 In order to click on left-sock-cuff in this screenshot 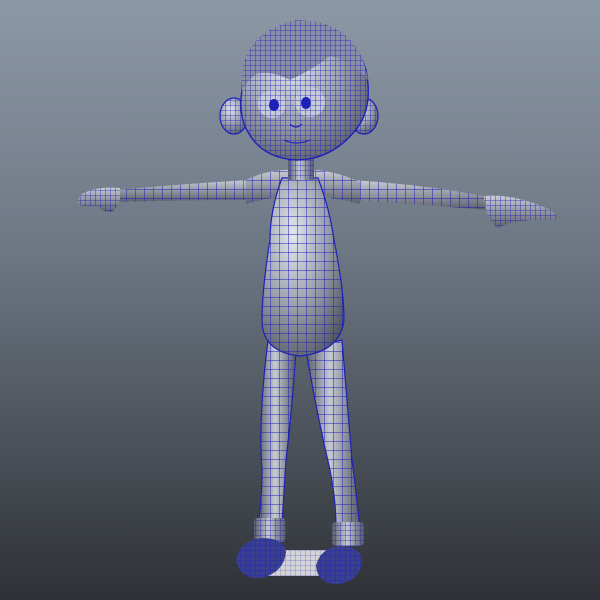, I will do `click(270, 530)`.